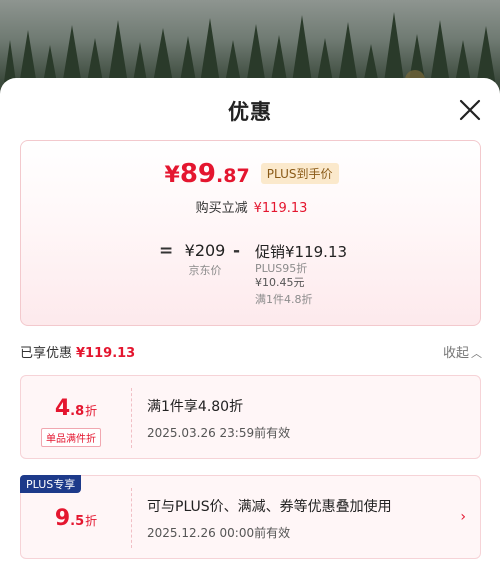 This screenshot has height=580, width=500. I want to click on coupon-expiry: 2025.03.26 23:59前有效, so click(219, 433).